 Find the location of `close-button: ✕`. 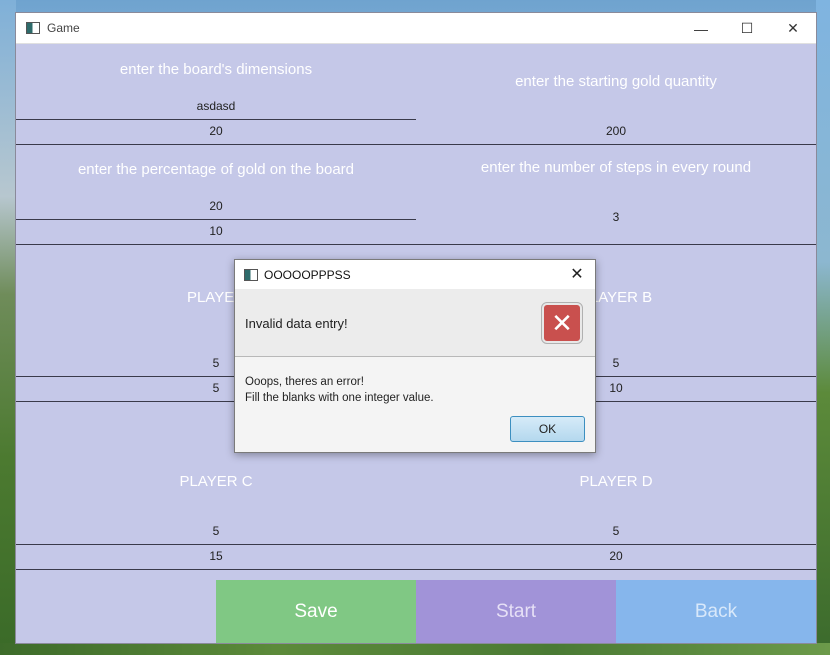

close-button: ✕ is located at coordinates (793, 28).